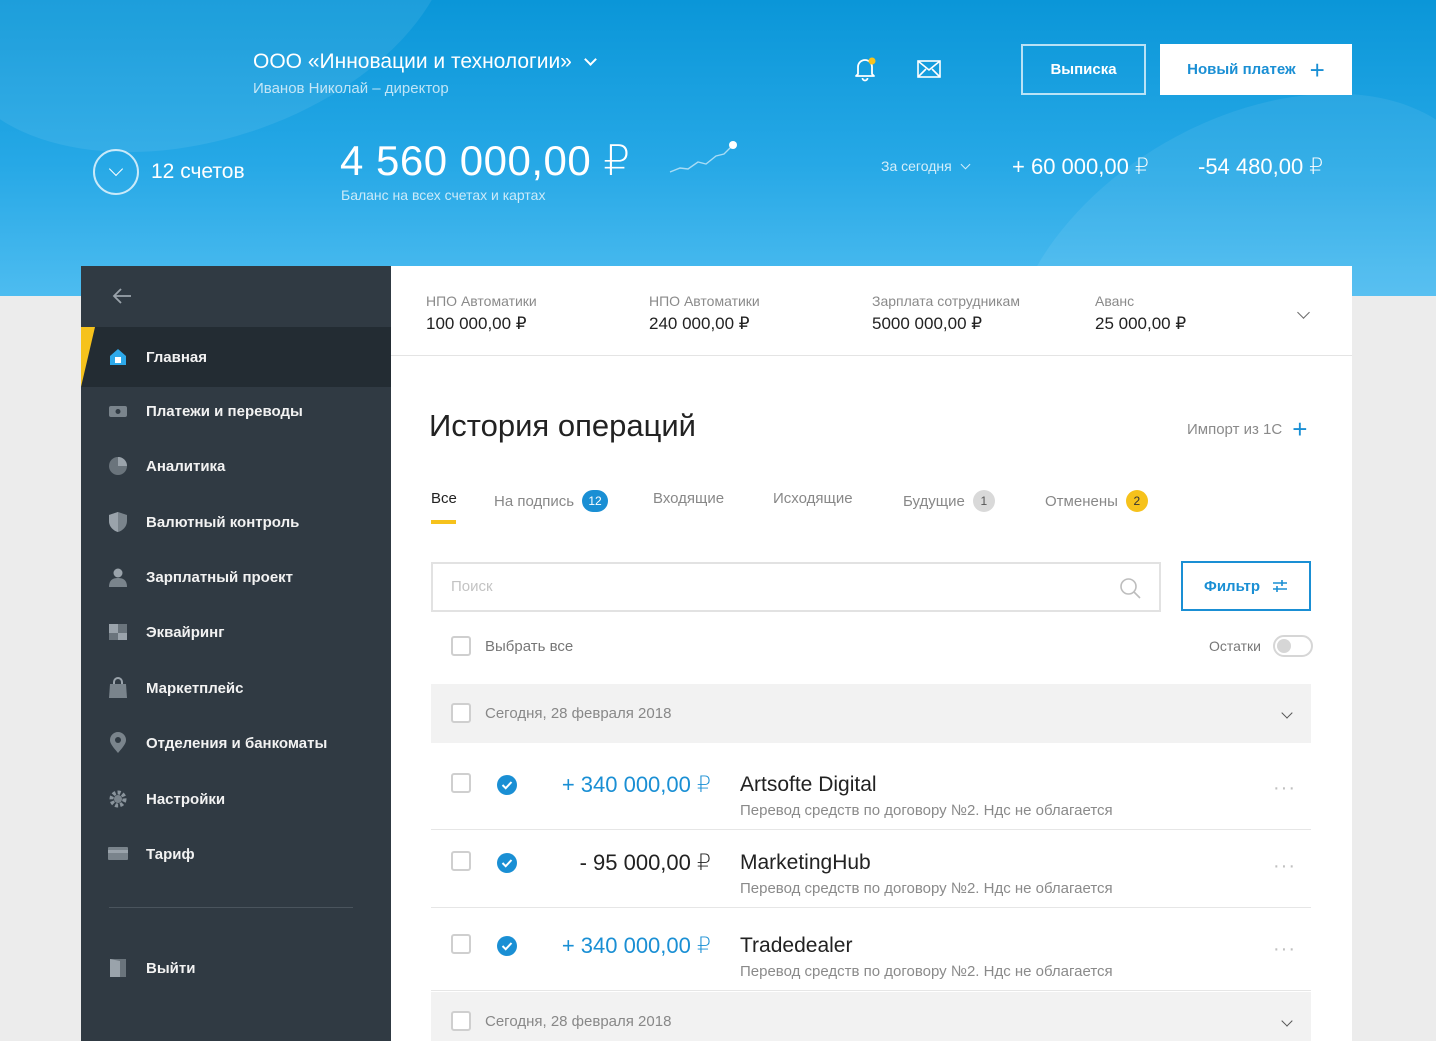  I want to click on remains-setting: Остатки, so click(1261, 646).